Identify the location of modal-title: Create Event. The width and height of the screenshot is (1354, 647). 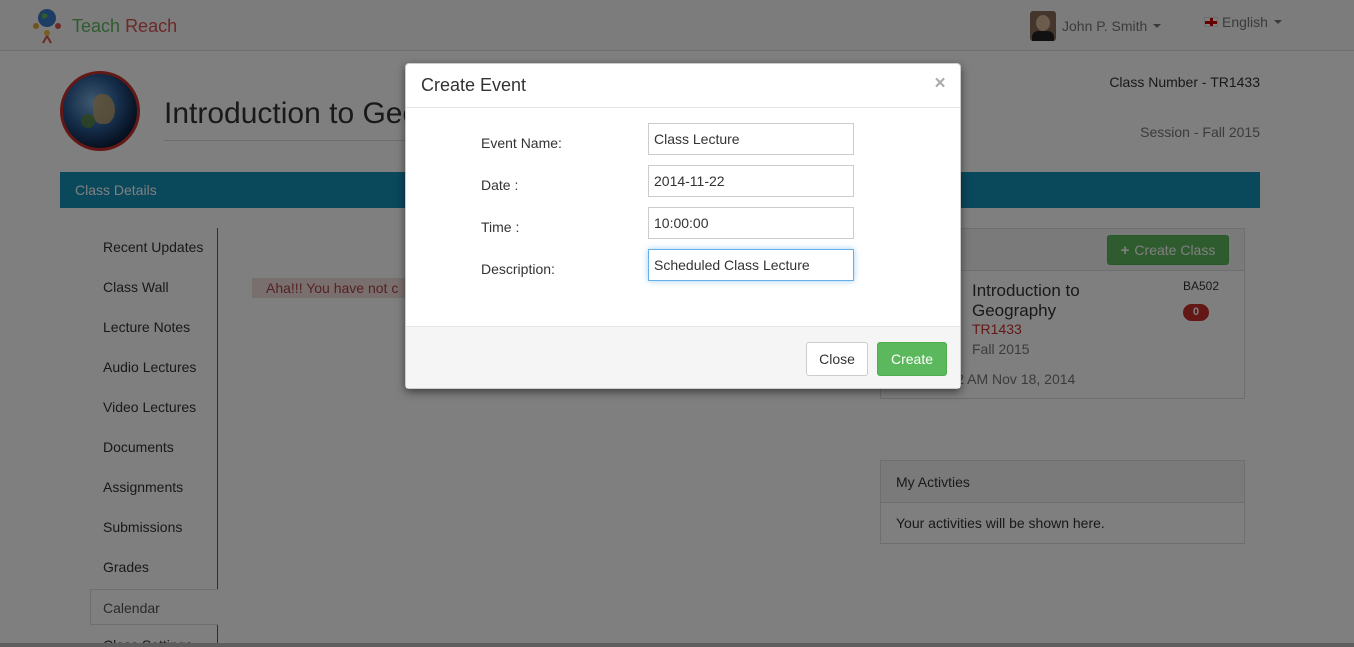
(474, 85).